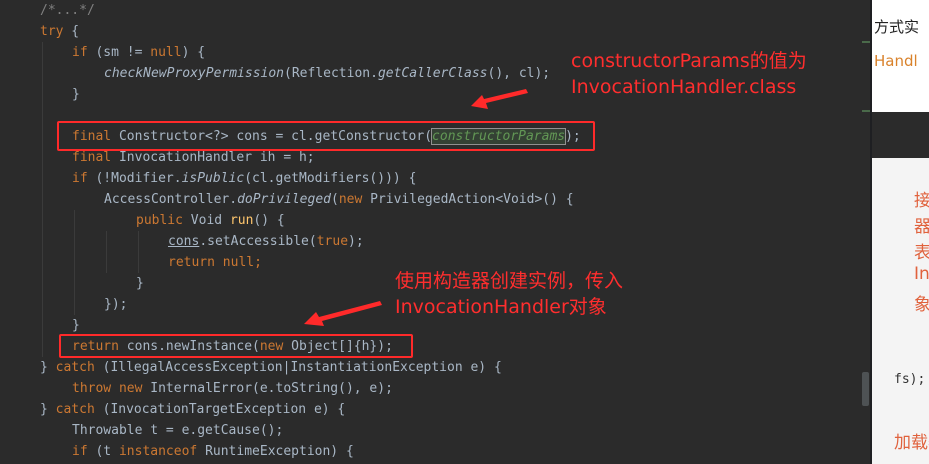  What do you see at coordinates (284, 199) in the screenshot?
I see `method-call: doPrivileged` at bounding box center [284, 199].